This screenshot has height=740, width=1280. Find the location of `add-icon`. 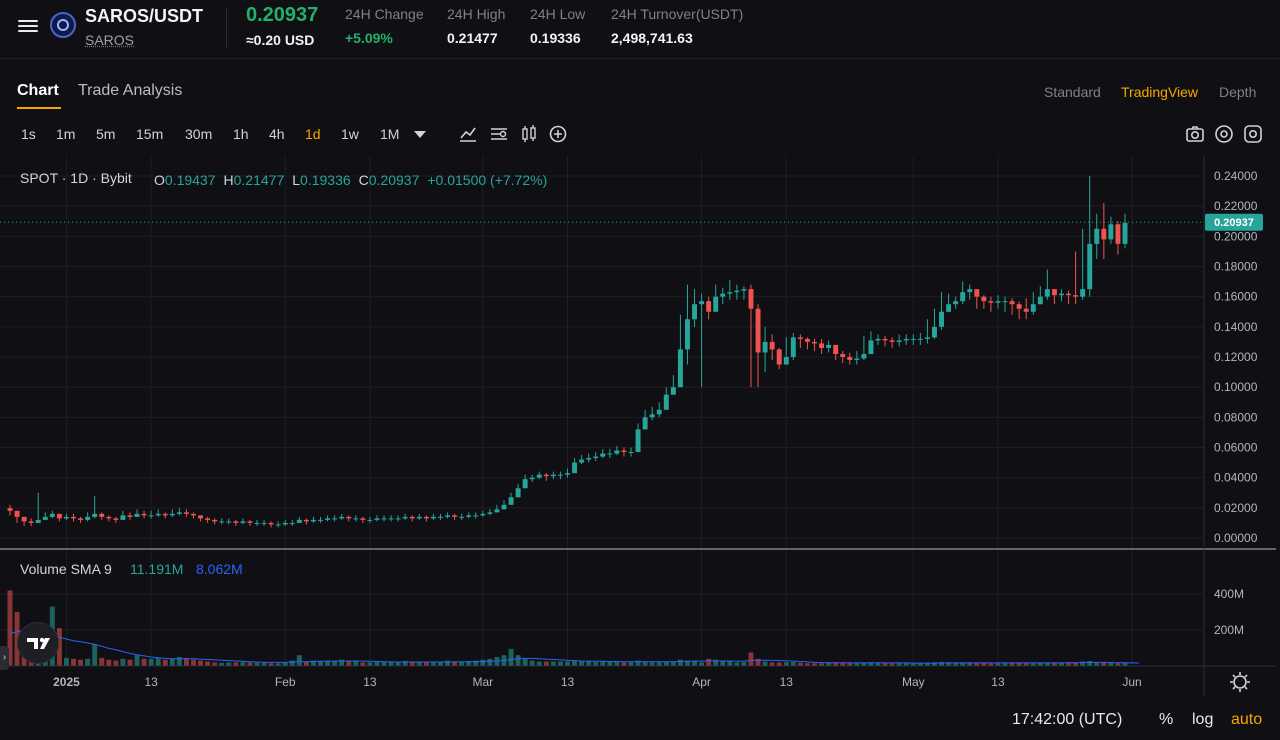

add-icon is located at coordinates (558, 134).